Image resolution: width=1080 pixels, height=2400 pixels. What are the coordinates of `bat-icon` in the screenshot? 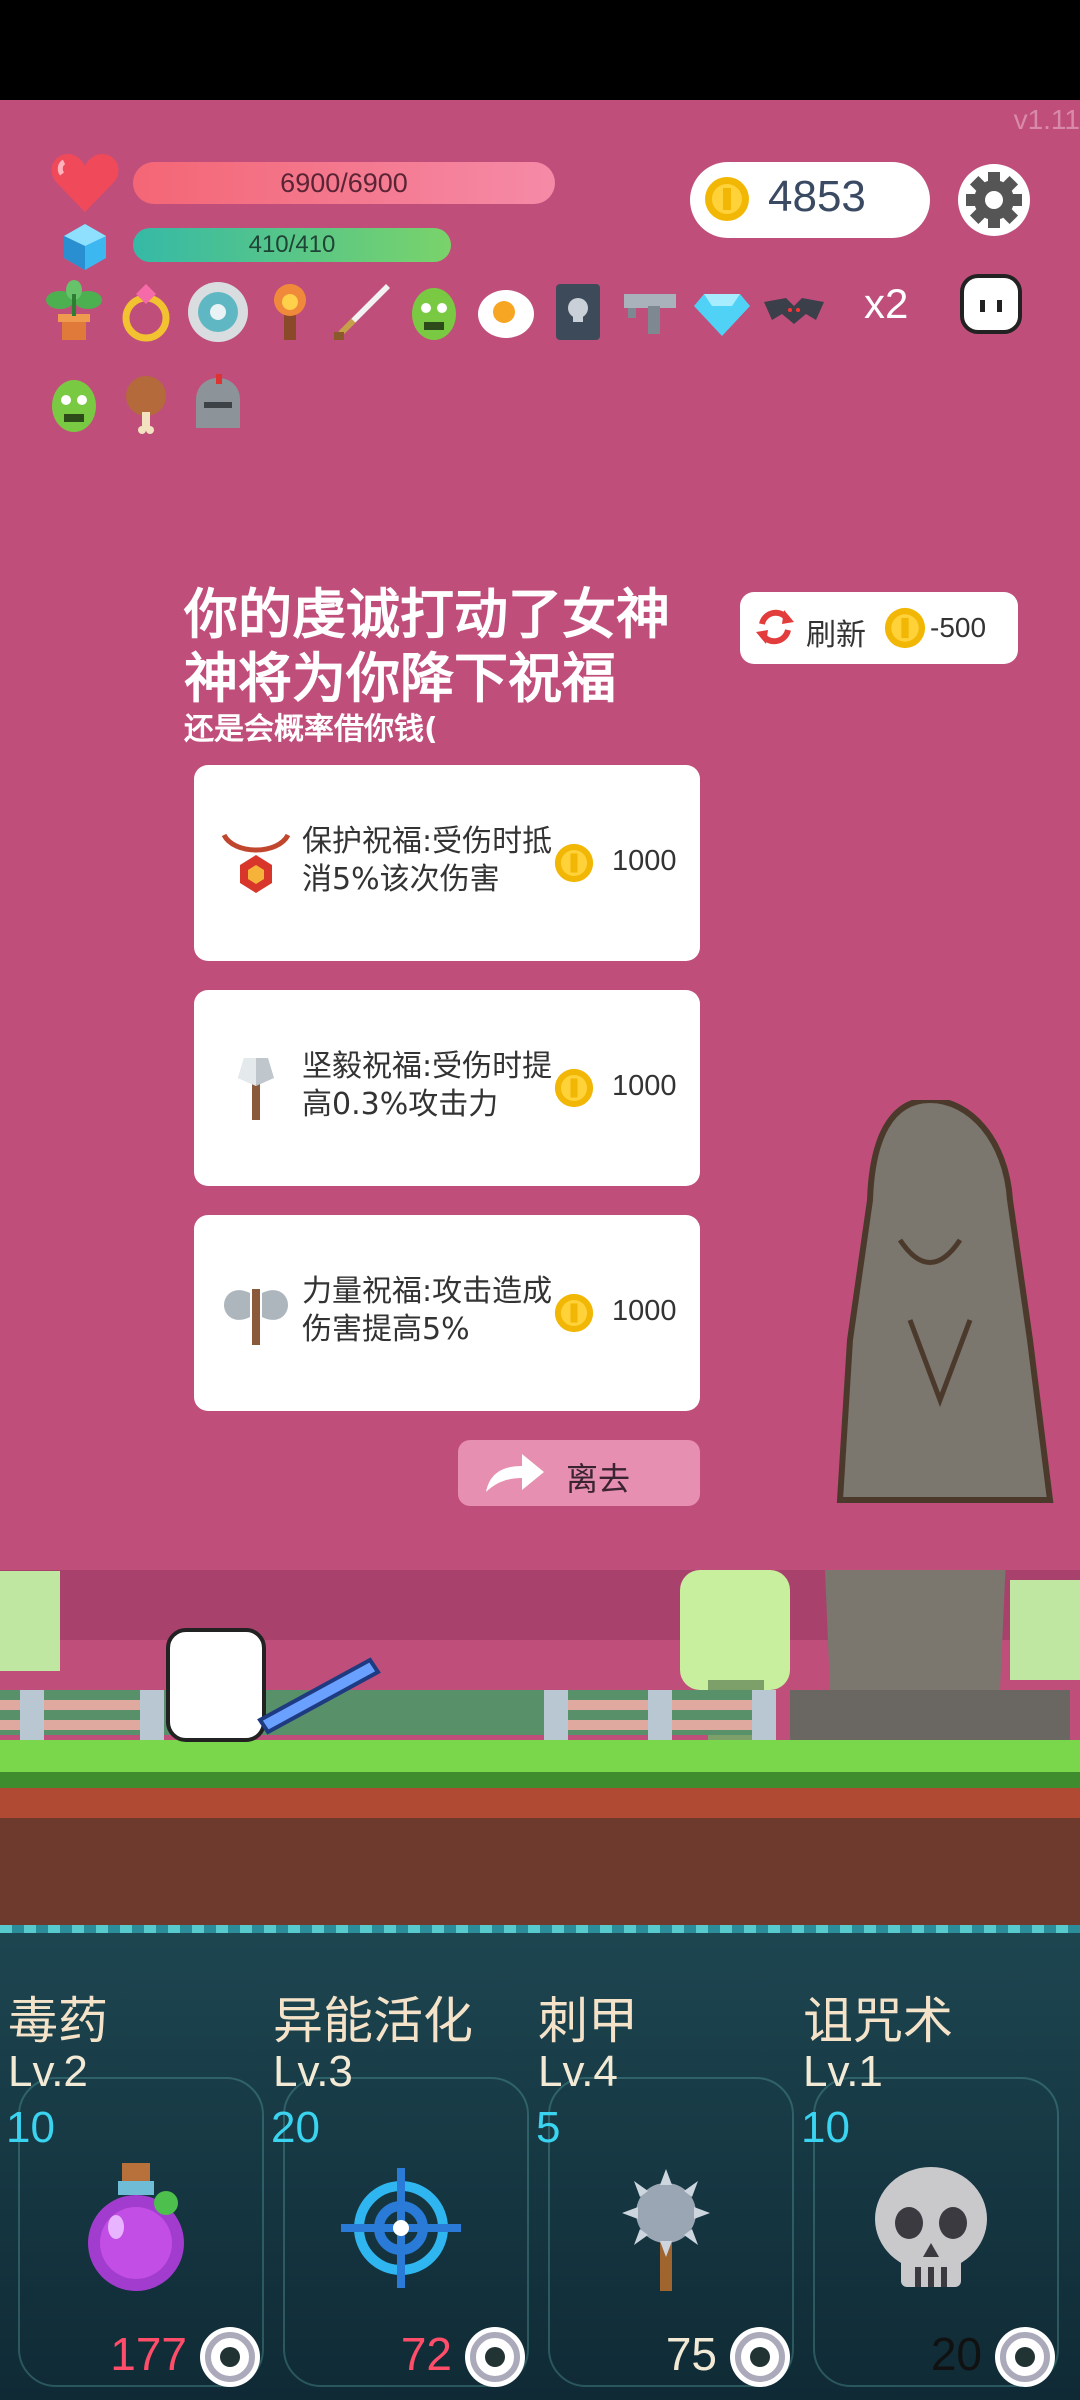 It's located at (794, 311).